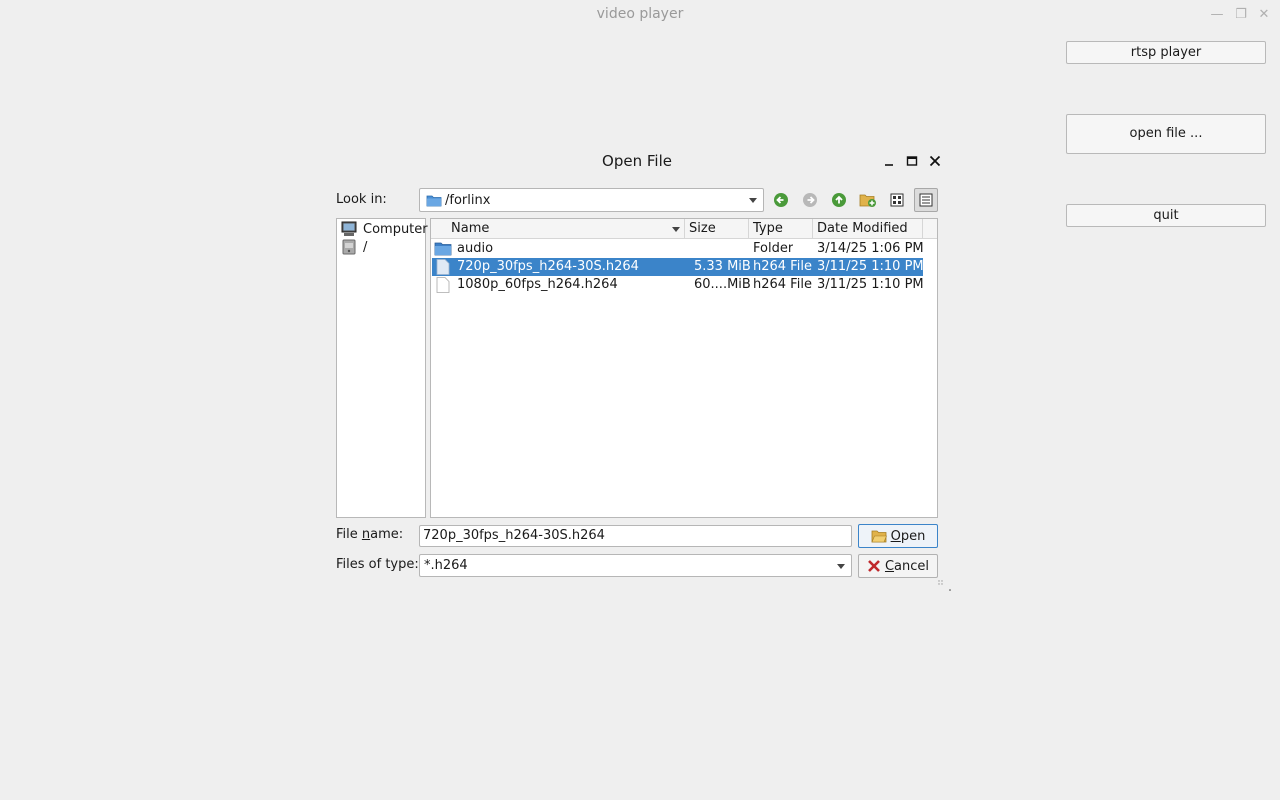 The width and height of the screenshot is (1280, 800). What do you see at coordinates (470, 228) in the screenshot?
I see `column-header-label: Name` at bounding box center [470, 228].